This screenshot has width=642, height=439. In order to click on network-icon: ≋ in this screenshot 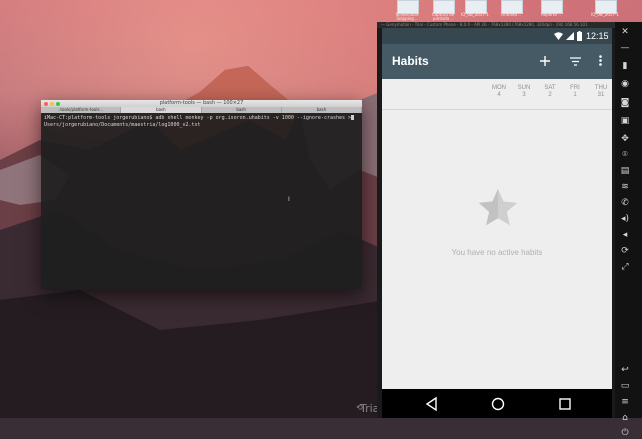, I will do `click(625, 187)`.